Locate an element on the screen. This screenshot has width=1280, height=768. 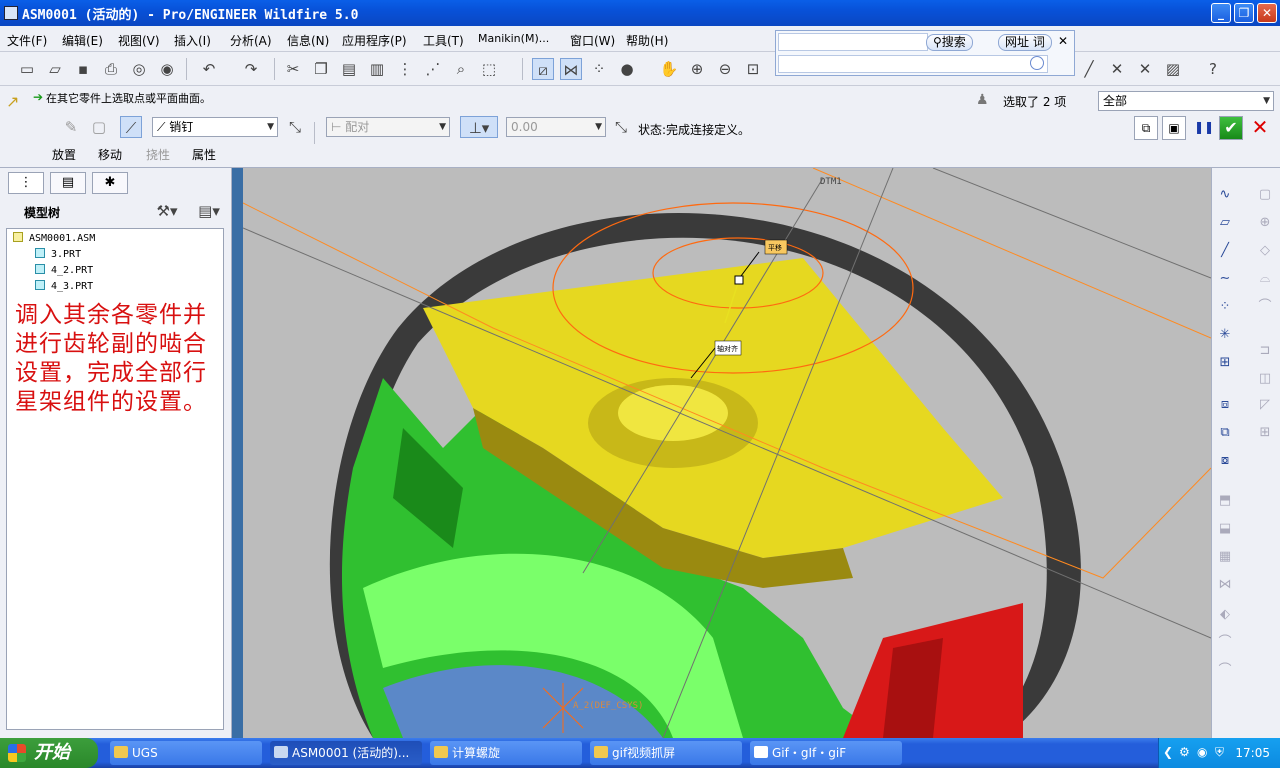
tab-flexibility: 挠性 is located at coordinates (158, 154).